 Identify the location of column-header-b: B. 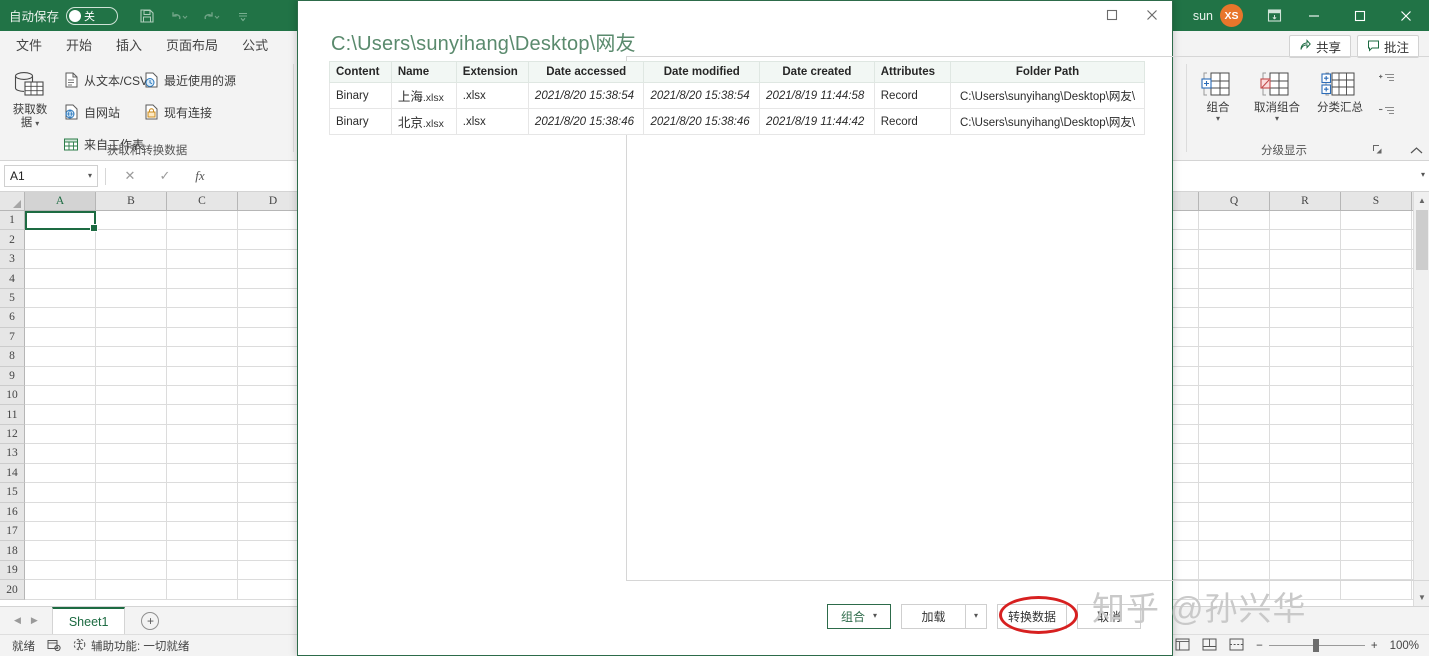
(131, 201).